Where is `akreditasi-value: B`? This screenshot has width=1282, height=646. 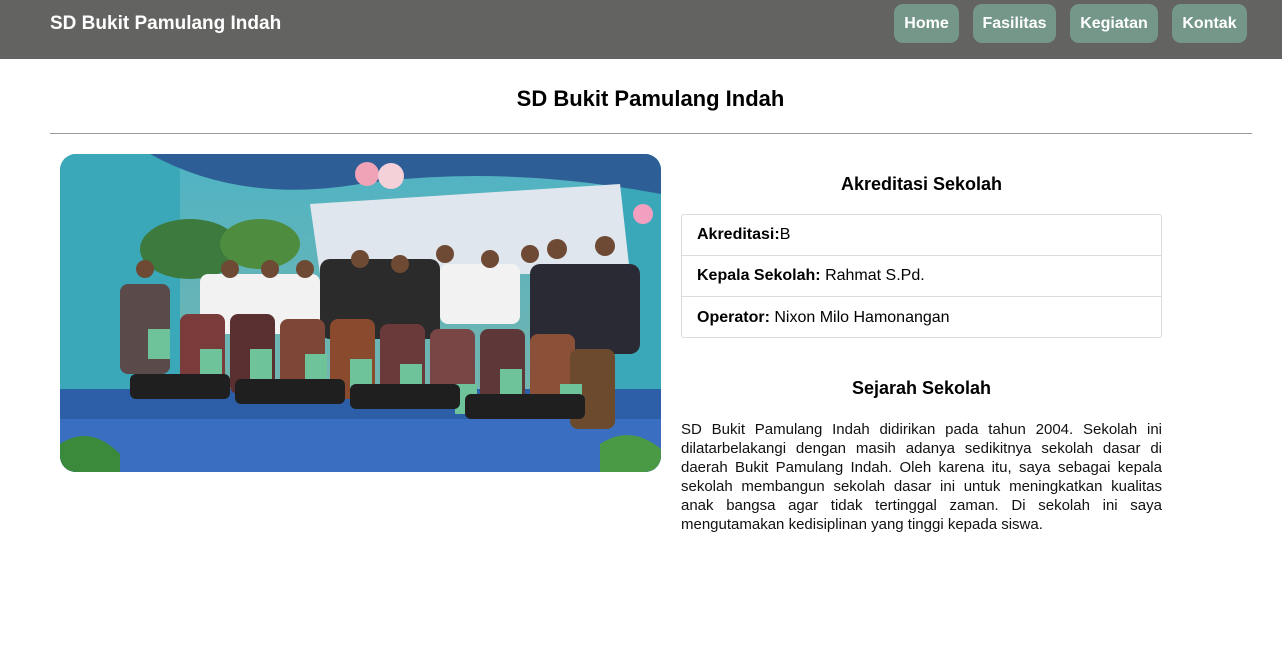 akreditasi-value: B is located at coordinates (785, 234).